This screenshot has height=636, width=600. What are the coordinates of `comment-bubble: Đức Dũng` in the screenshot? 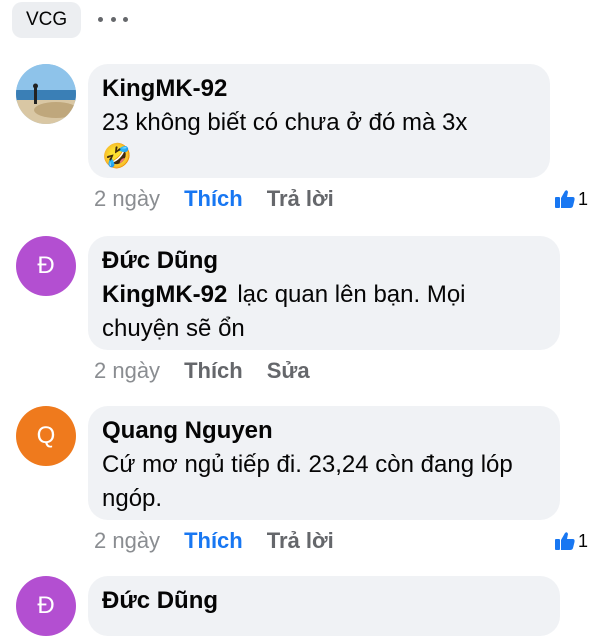 It's located at (324, 606).